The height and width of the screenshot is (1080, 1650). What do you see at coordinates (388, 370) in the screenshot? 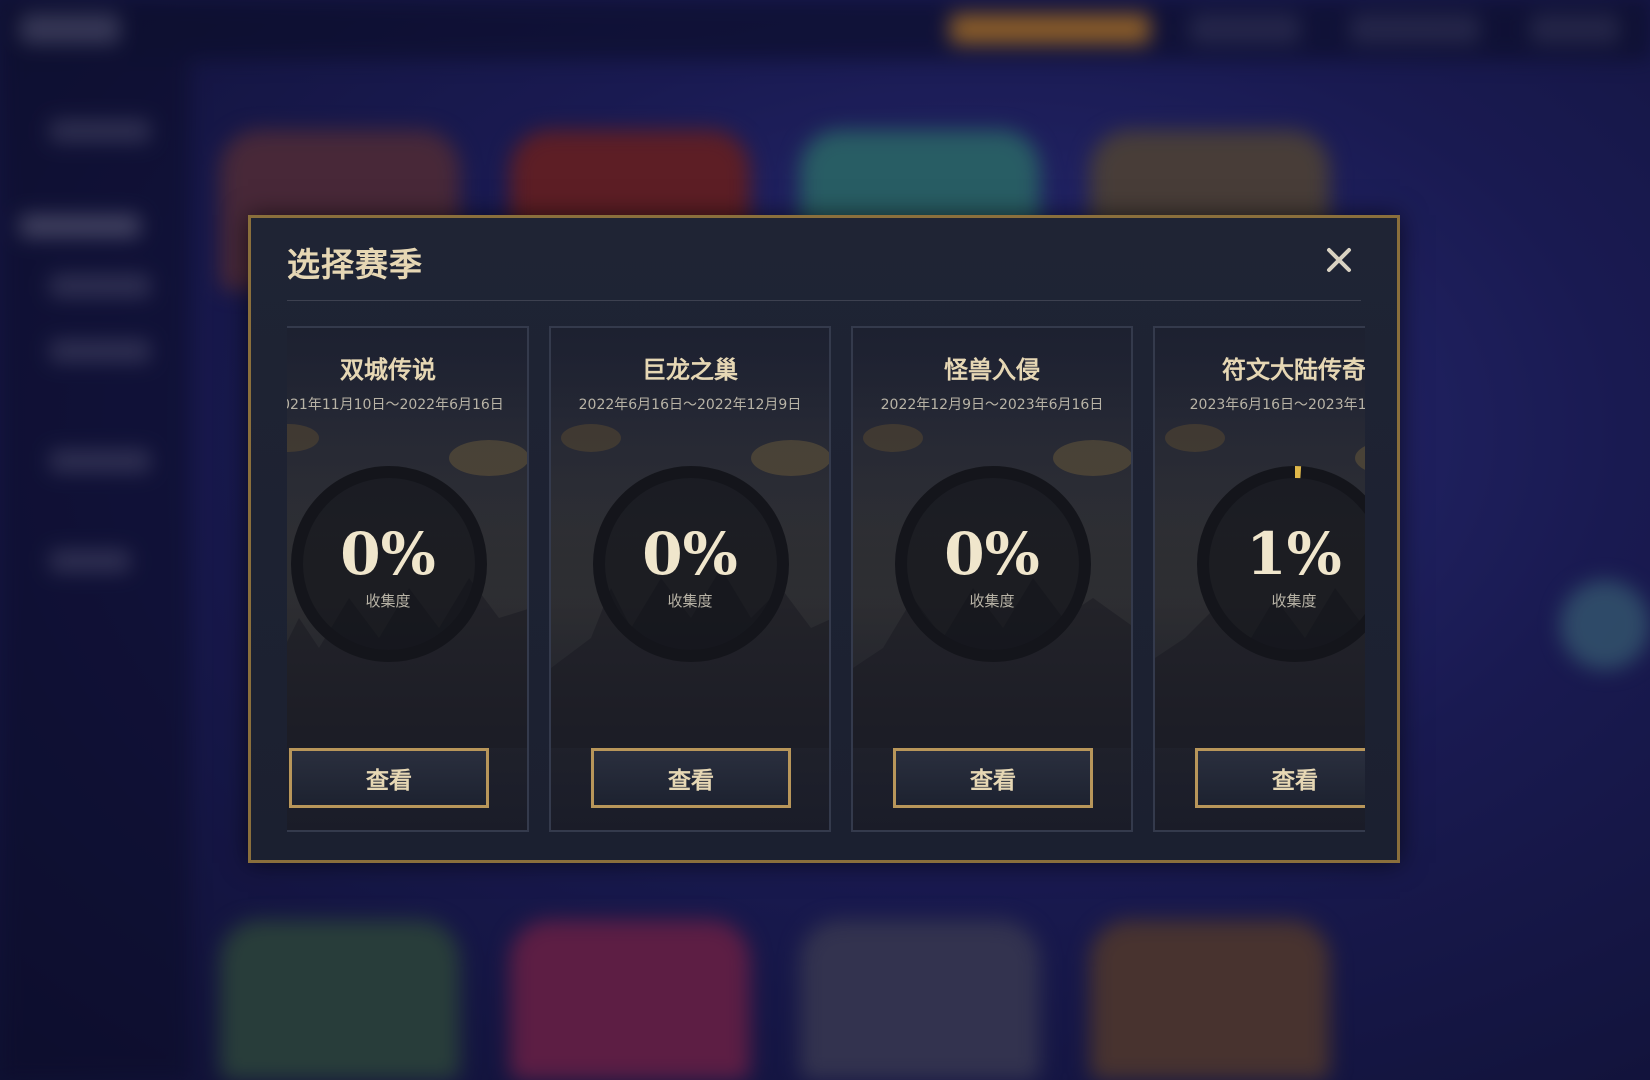
I see `season-name: 双城传说` at bounding box center [388, 370].